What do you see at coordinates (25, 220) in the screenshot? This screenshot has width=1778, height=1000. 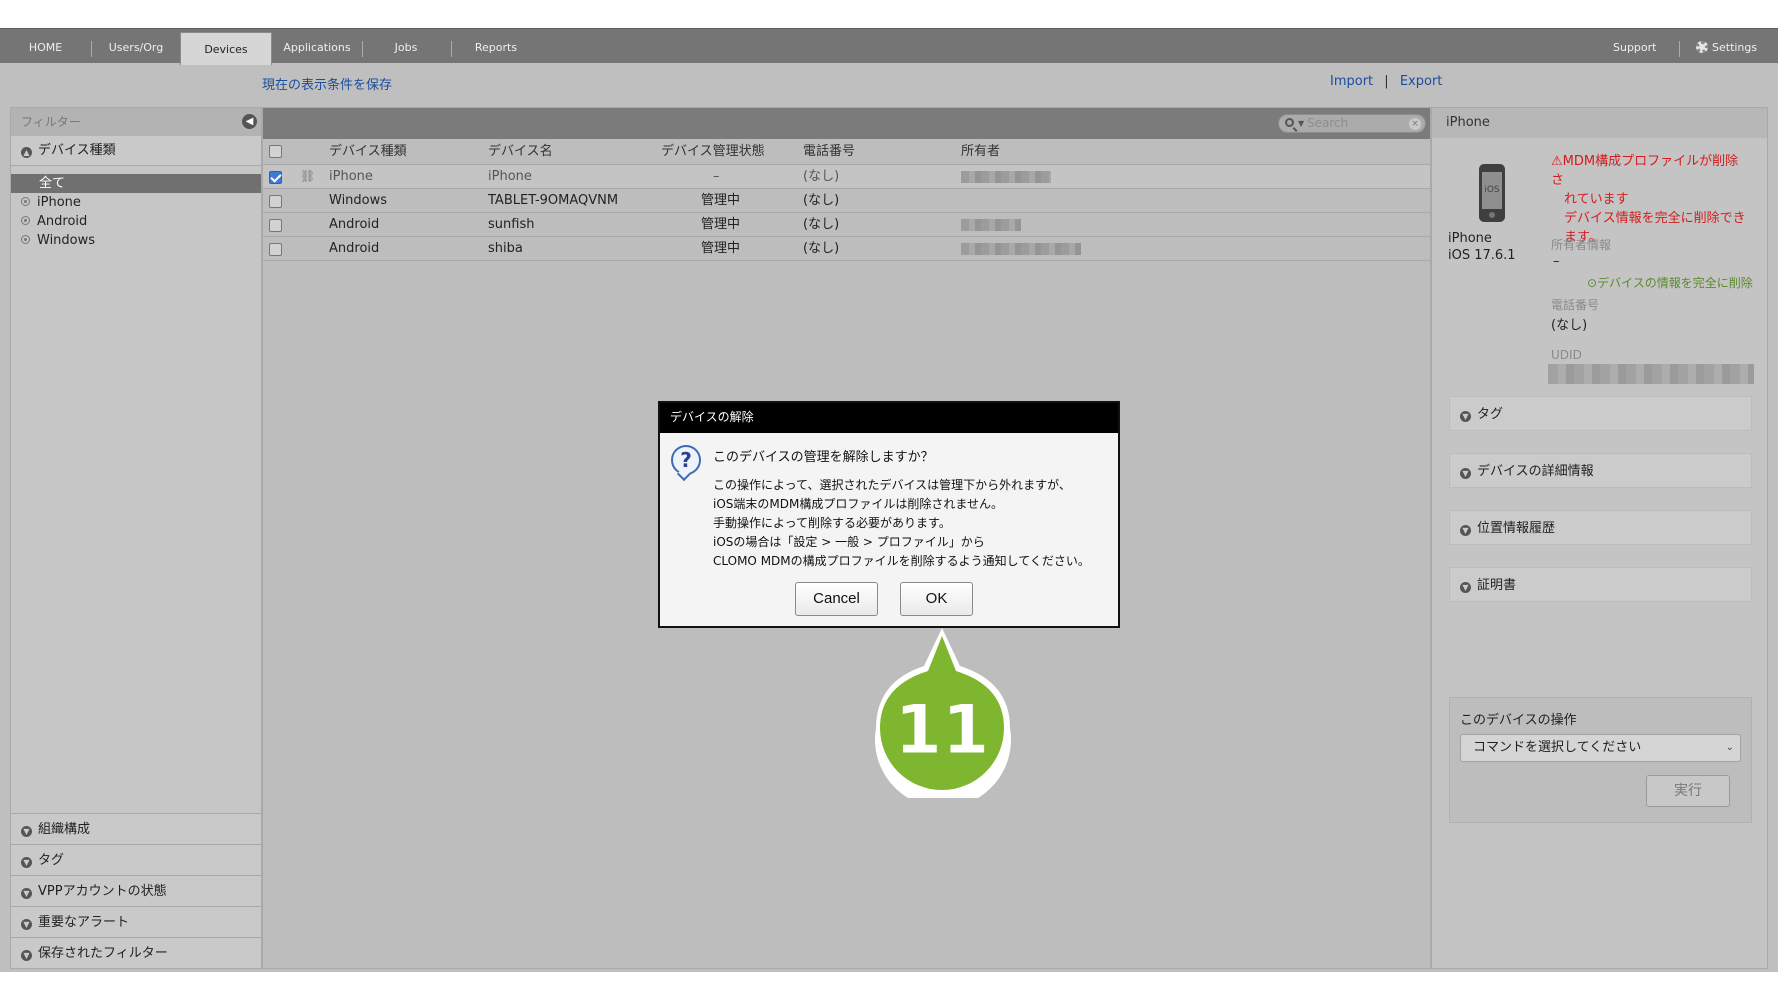 I see `radio-icon` at bounding box center [25, 220].